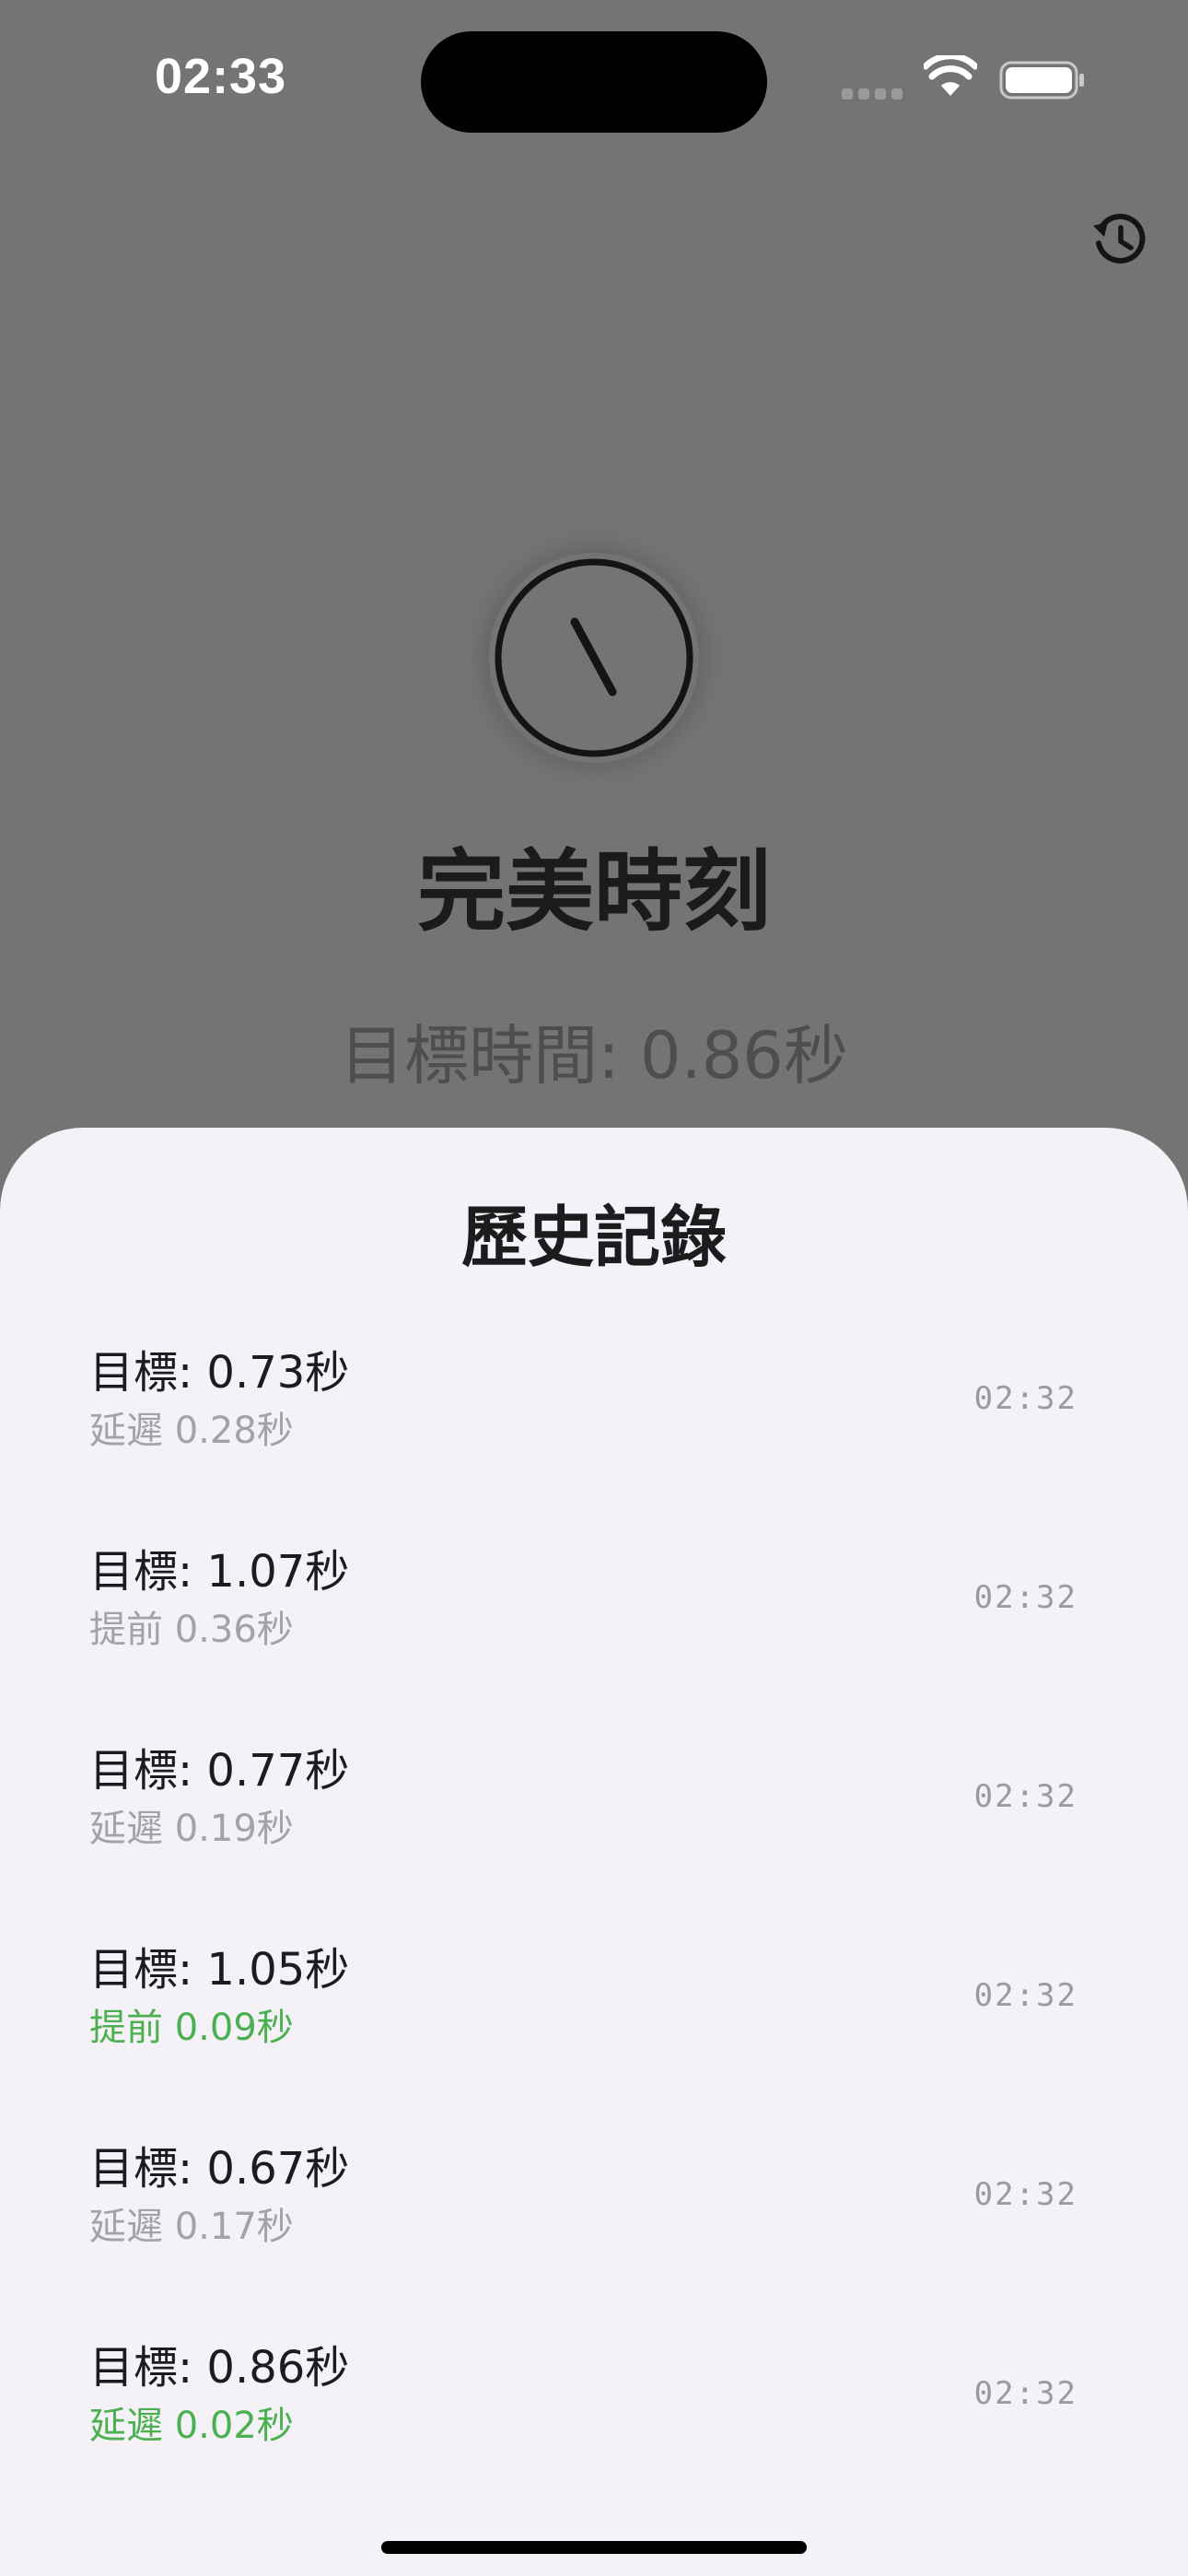 This screenshot has height=2576, width=1188. Describe the element at coordinates (951, 77) in the screenshot. I see `wifi-icon` at that location.